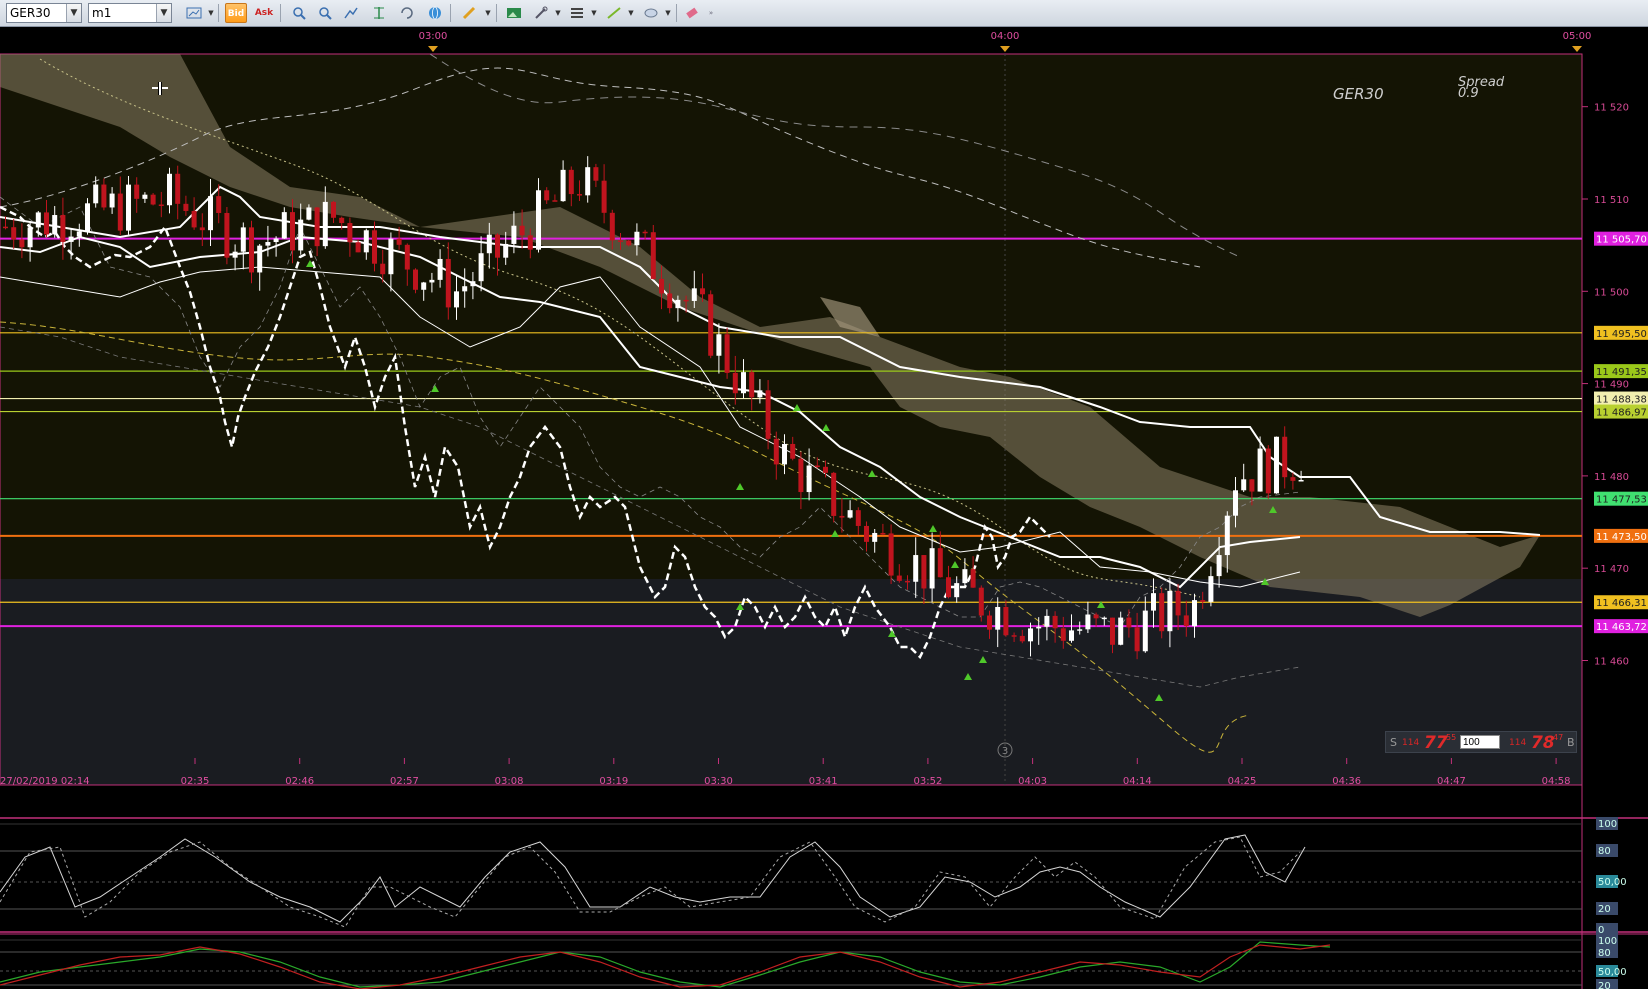 The image size is (1648, 989). What do you see at coordinates (1393, 742) in the screenshot?
I see `sell-label: S` at bounding box center [1393, 742].